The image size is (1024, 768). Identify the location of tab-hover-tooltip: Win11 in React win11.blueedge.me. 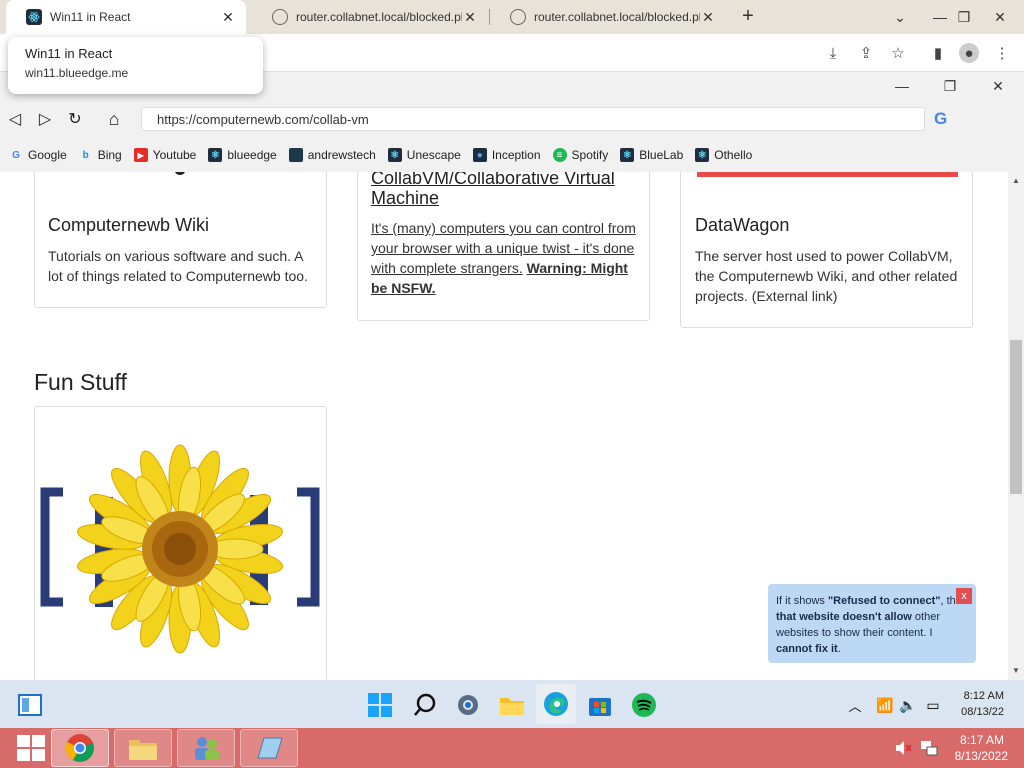
(135, 65).